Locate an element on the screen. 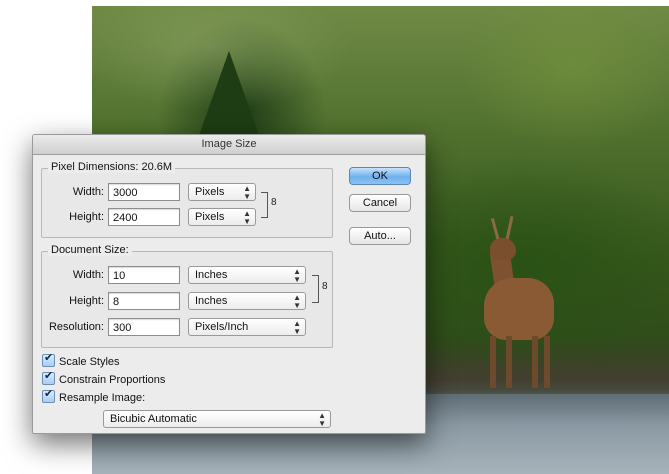 The height and width of the screenshot is (474, 669). doc-height-label: Height: is located at coordinates (86, 301).